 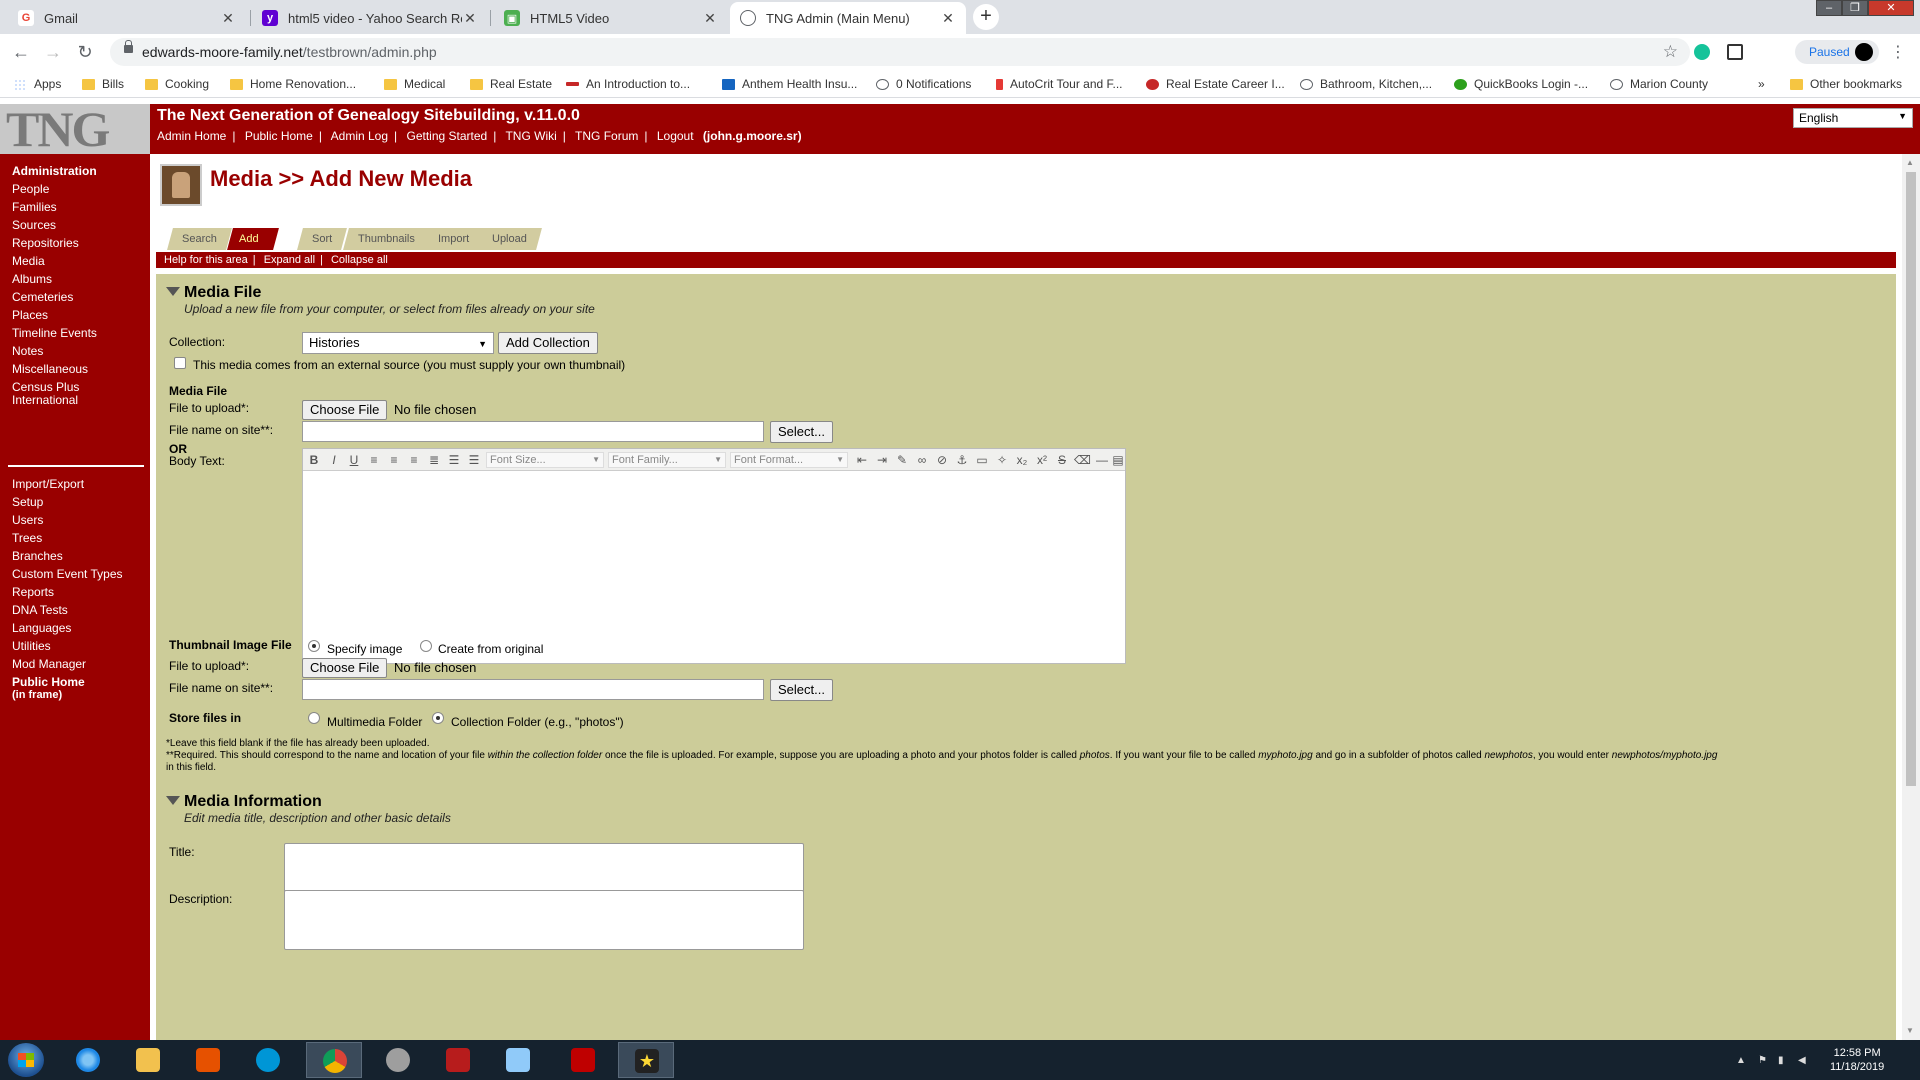 I want to click on bookmark-medical: Medical, so click(x=414, y=84).